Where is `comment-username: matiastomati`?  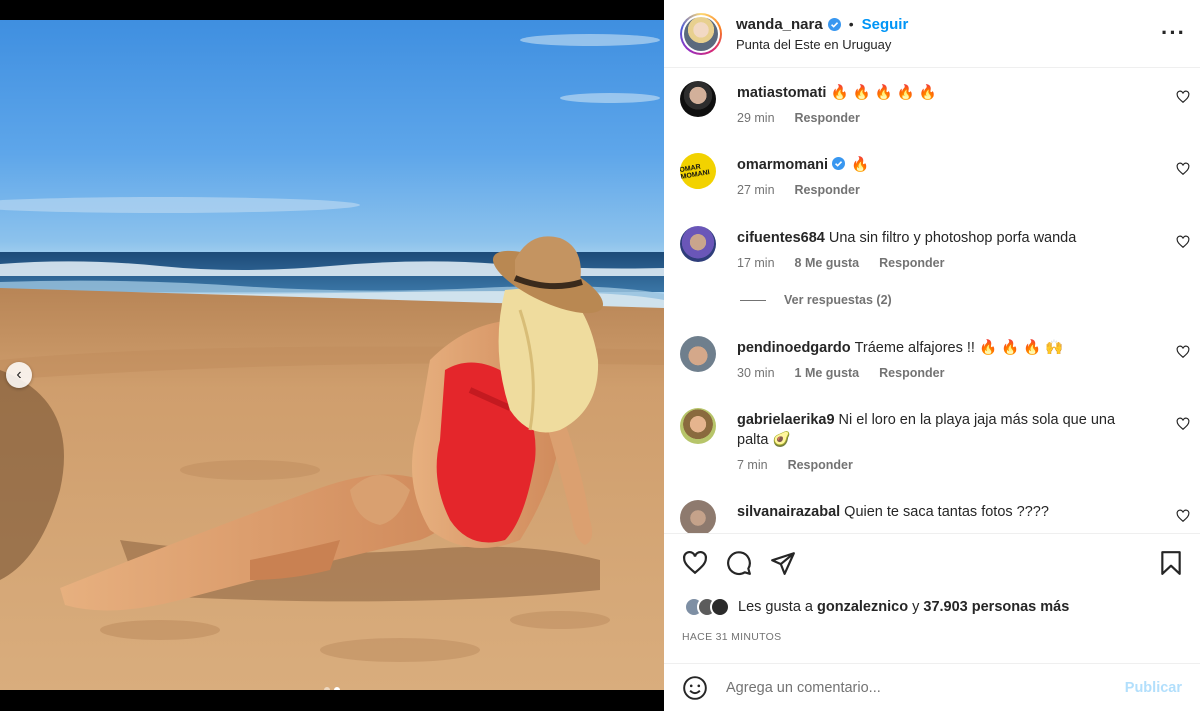 comment-username: matiastomati is located at coordinates (781, 93).